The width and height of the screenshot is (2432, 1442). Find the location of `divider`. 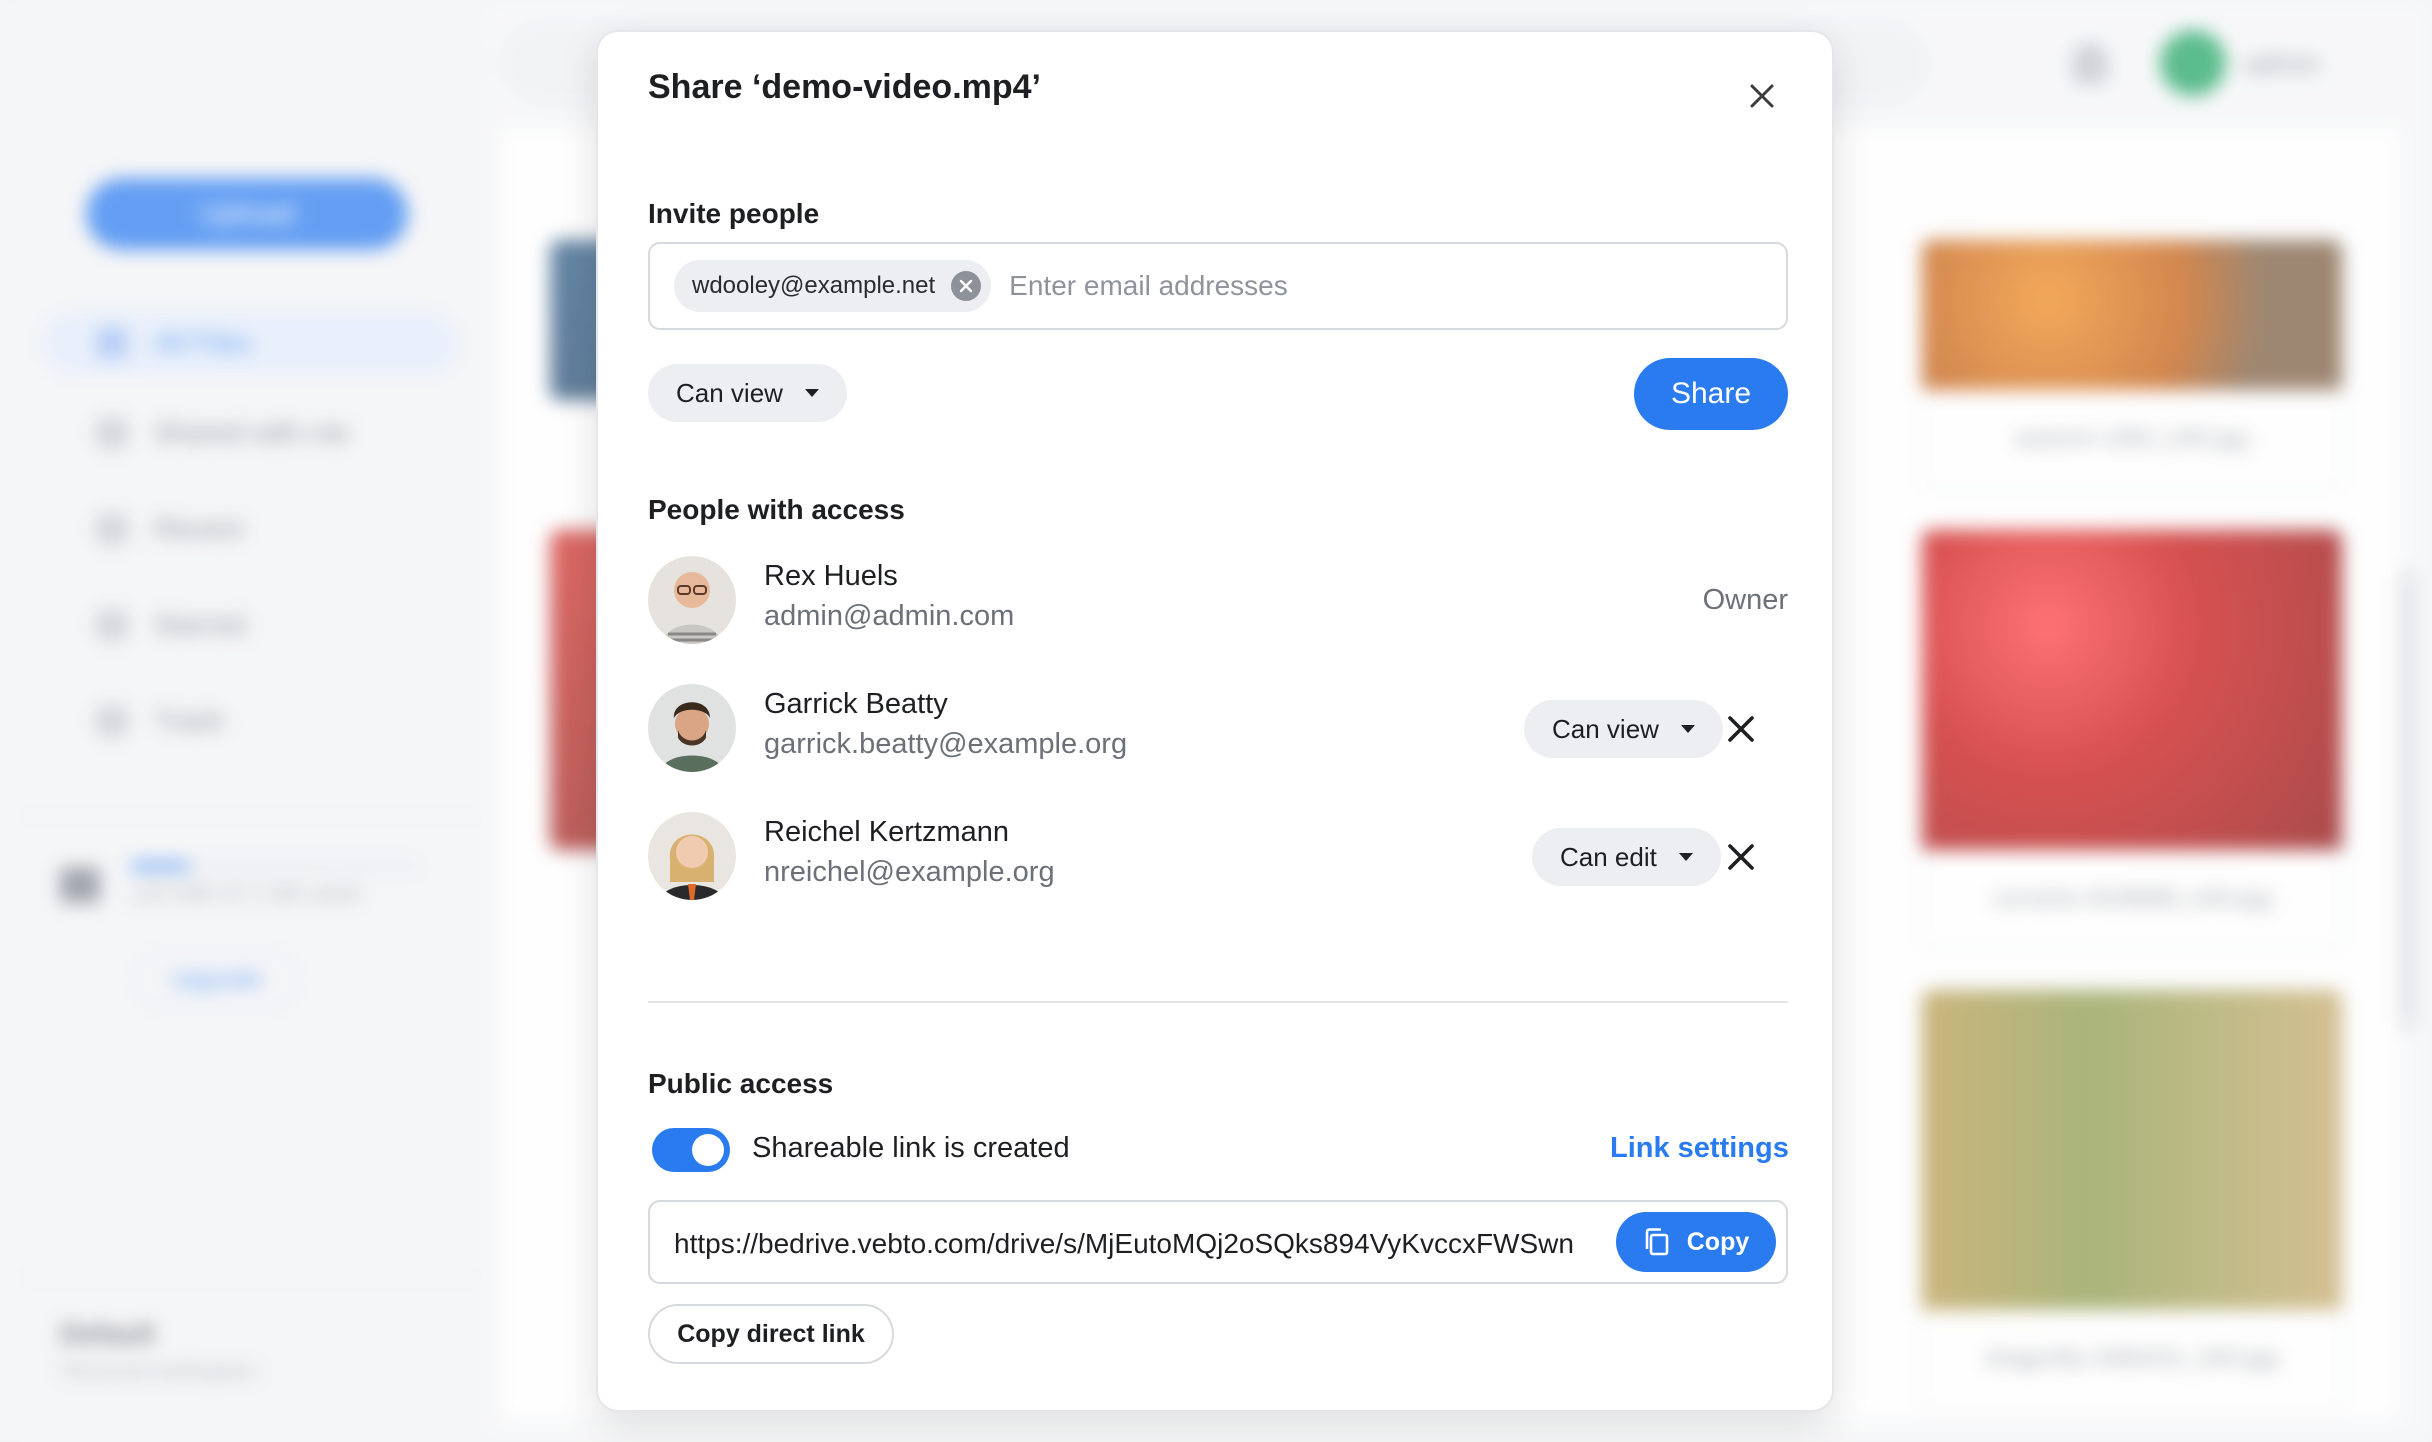

divider is located at coordinates (1218, 1002).